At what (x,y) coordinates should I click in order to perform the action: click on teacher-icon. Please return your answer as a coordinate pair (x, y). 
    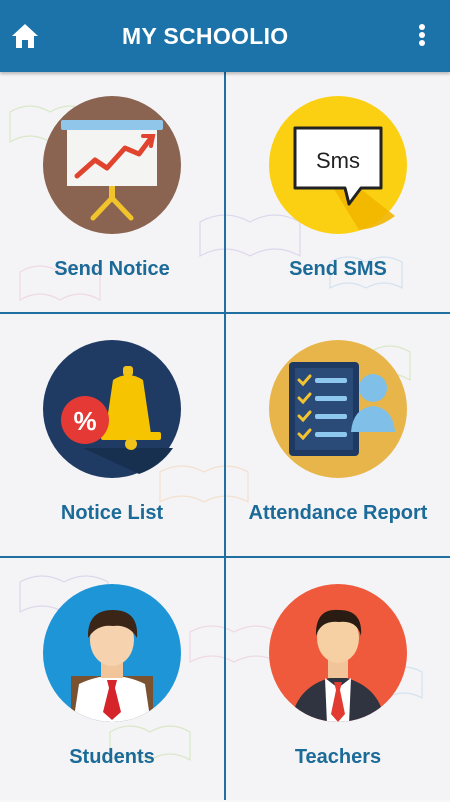
    Looking at the image, I should click on (338, 653).